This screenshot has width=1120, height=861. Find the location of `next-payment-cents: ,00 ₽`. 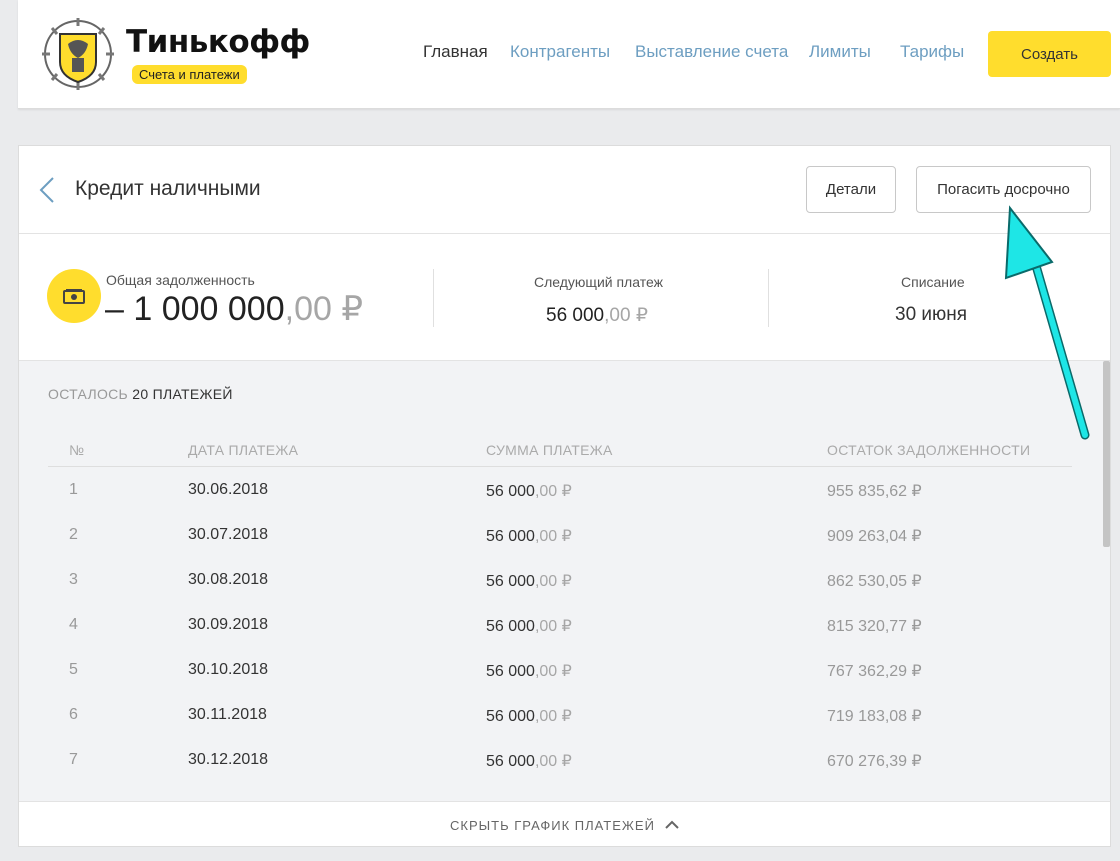

next-payment-cents: ,00 ₽ is located at coordinates (626, 315).